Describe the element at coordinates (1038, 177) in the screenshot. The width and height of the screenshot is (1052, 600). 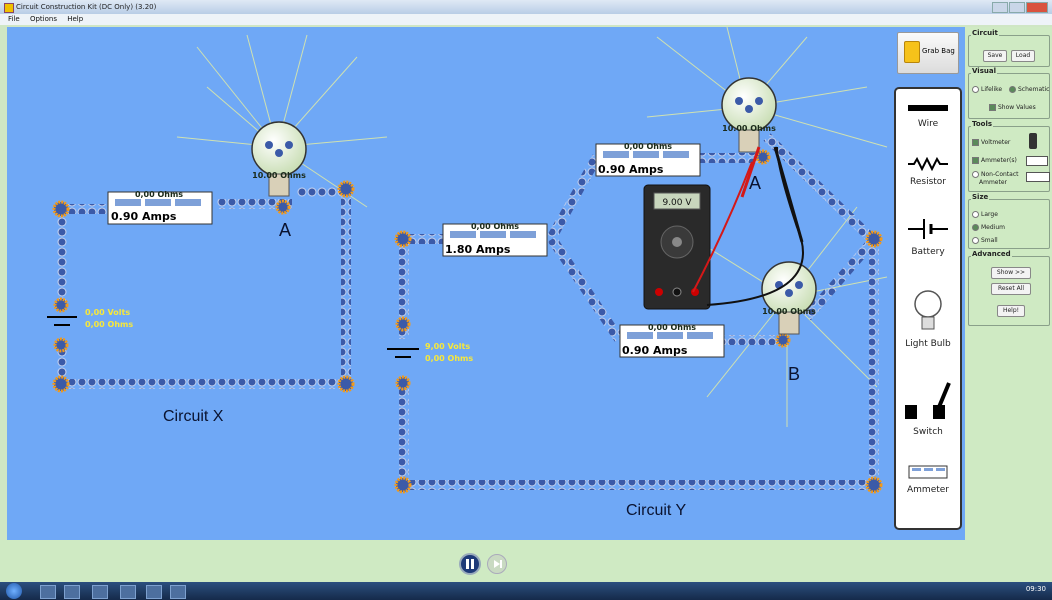
I see `noncontact-ammeter-icon` at that location.